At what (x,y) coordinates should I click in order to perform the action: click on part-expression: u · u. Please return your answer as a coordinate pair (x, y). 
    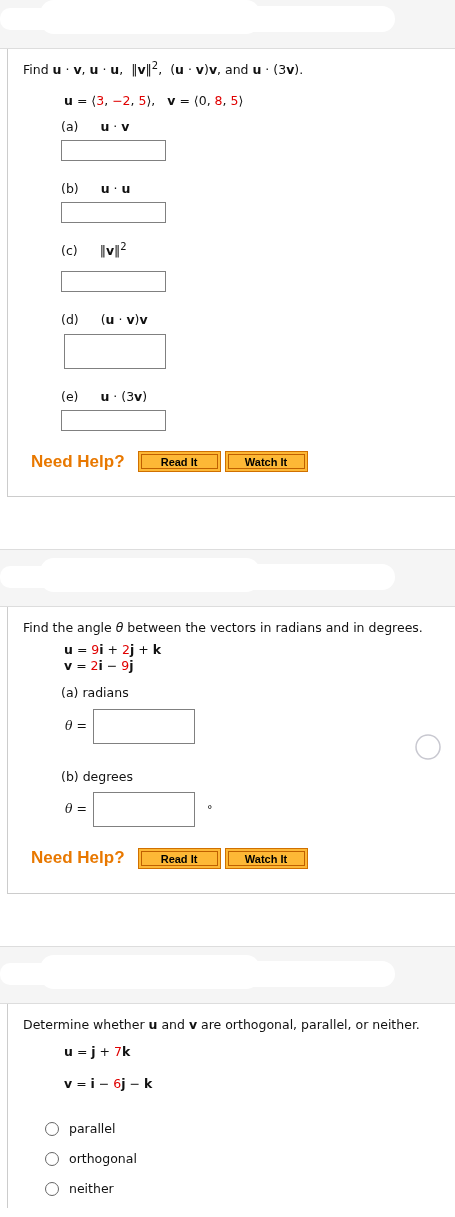
    Looking at the image, I should click on (115, 188).